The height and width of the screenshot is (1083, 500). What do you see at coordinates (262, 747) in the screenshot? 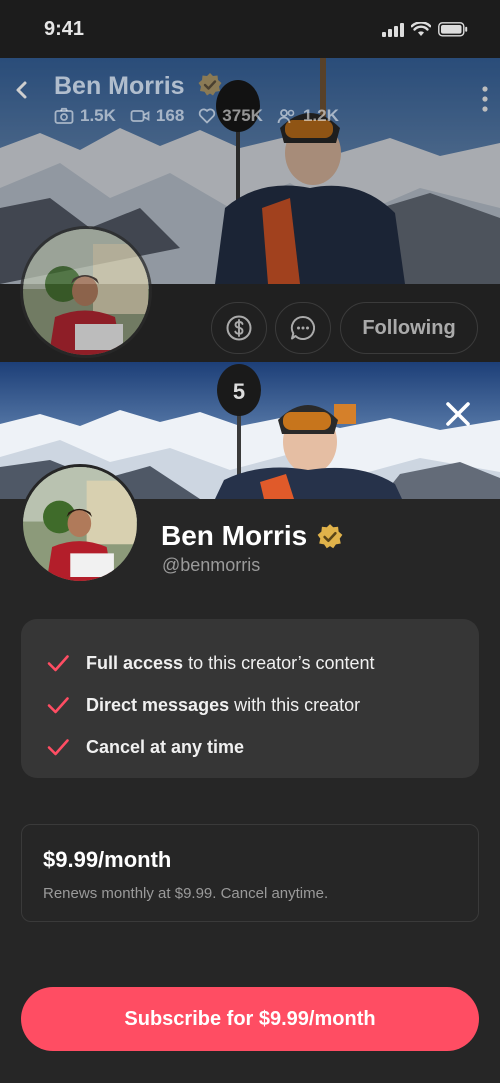
I see `benefit-item: Cancel at any time` at bounding box center [262, 747].